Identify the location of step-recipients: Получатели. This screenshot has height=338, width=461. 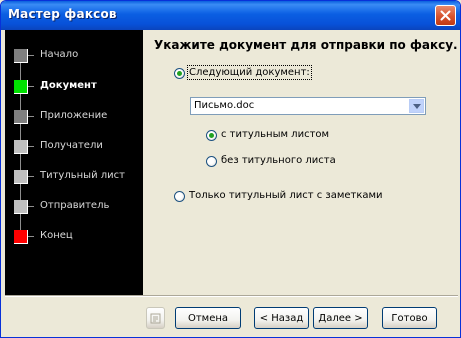
(74, 148).